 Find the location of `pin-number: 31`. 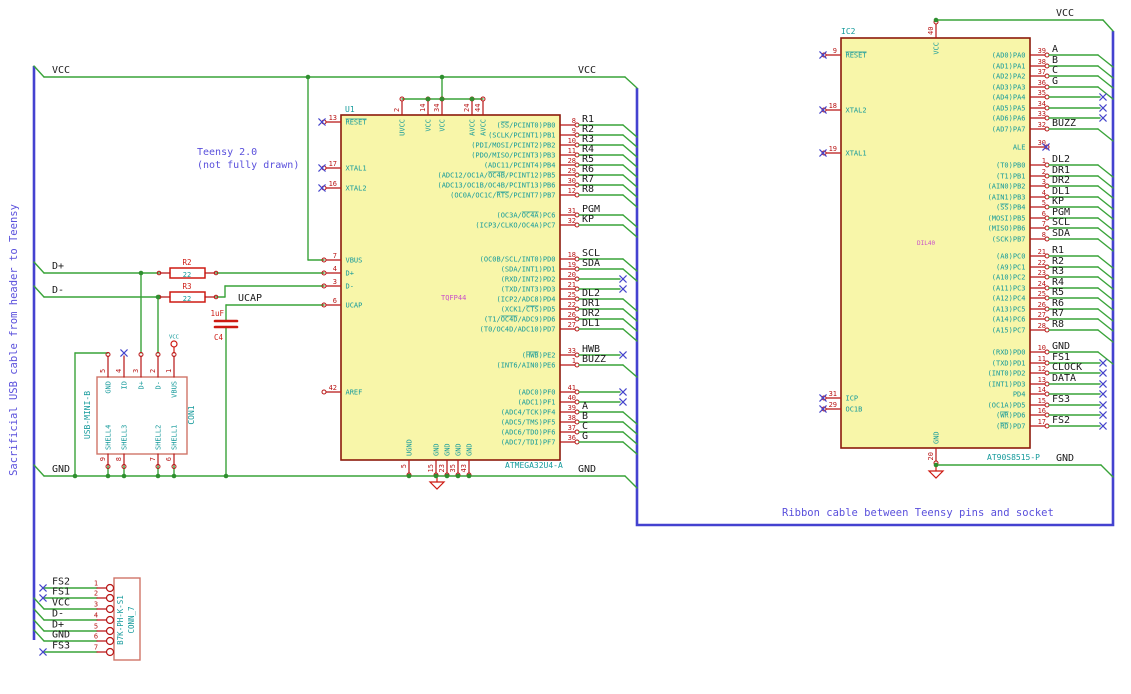

pin-number: 31 is located at coordinates (572, 211).